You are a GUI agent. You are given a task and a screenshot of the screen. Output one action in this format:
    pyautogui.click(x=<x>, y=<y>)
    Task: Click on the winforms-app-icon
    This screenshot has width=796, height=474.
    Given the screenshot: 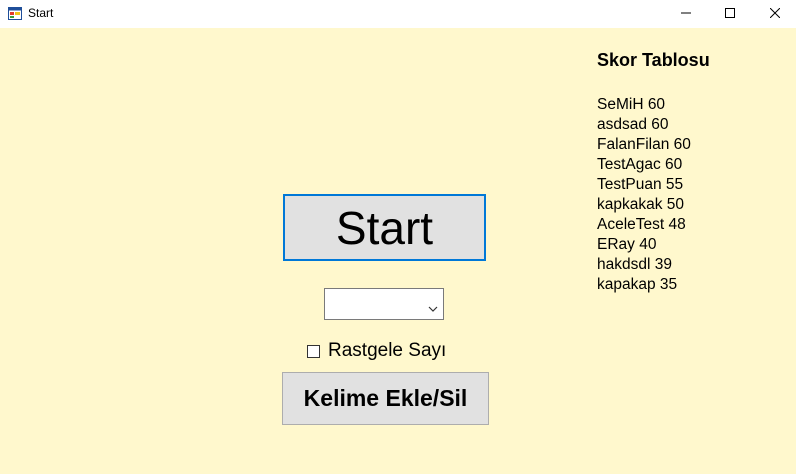 What is the action you would take?
    pyautogui.click(x=15, y=13)
    